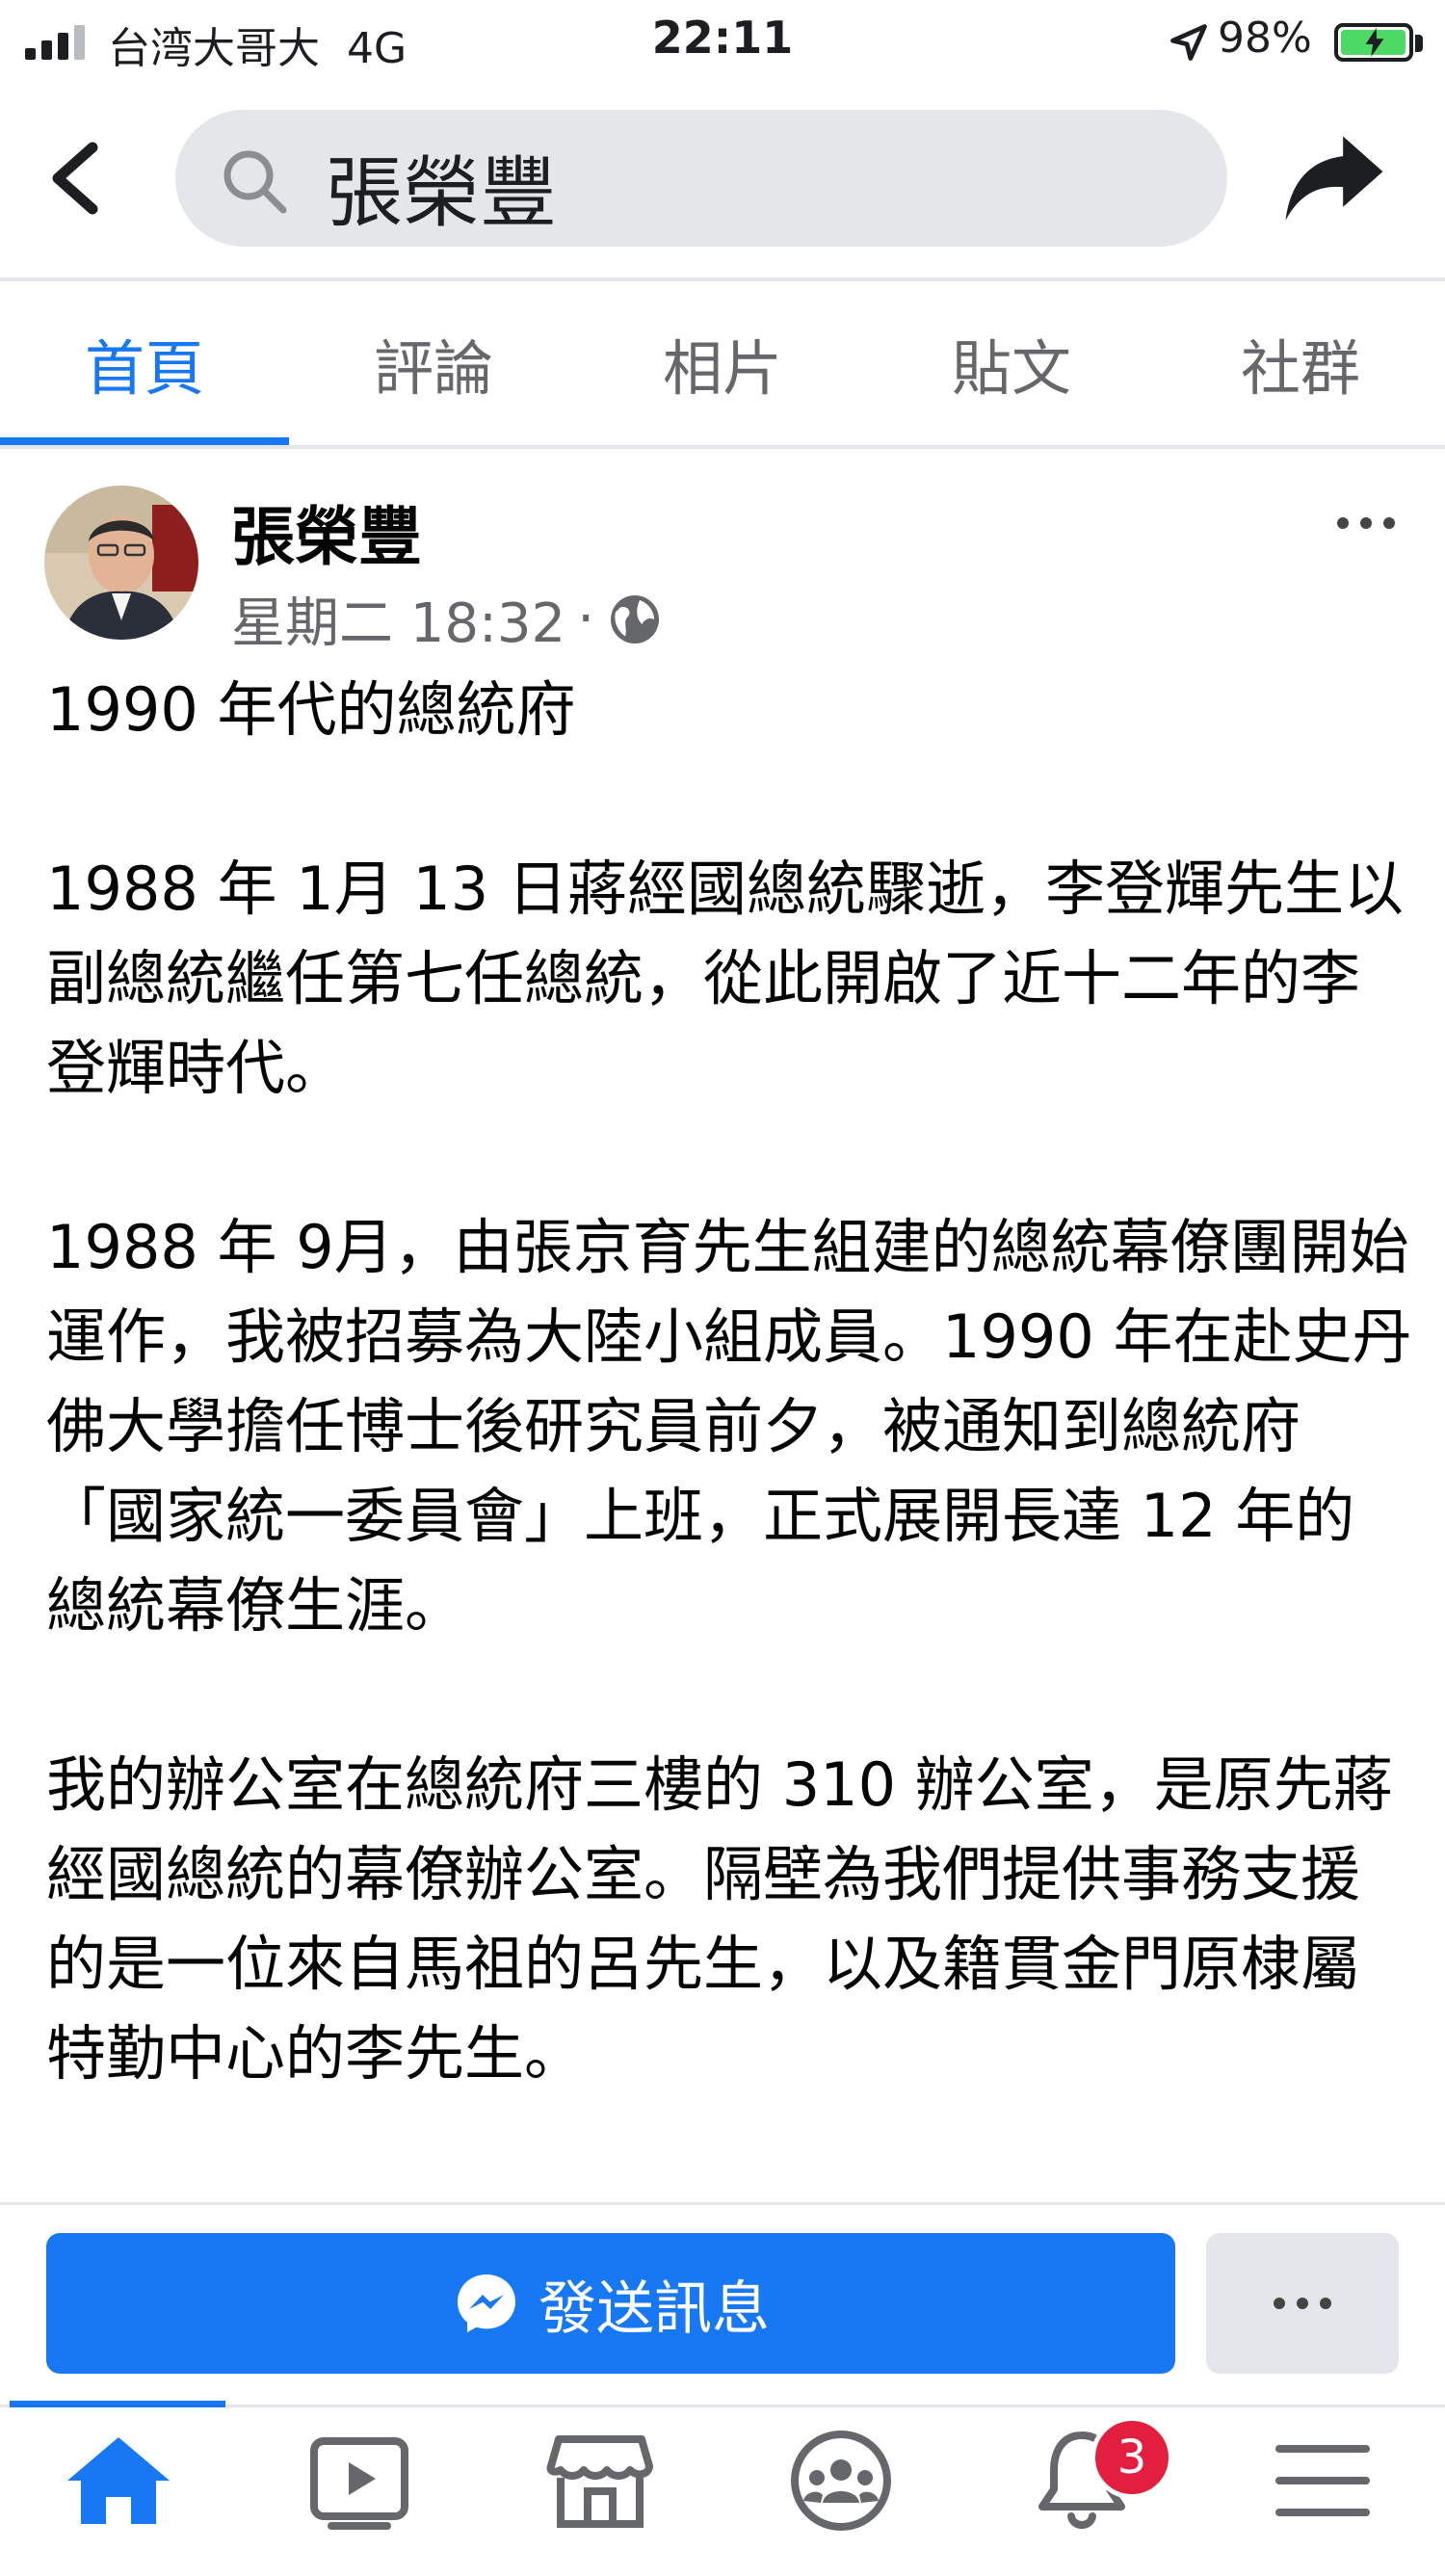  What do you see at coordinates (635, 619) in the screenshot?
I see `globe-icon` at bounding box center [635, 619].